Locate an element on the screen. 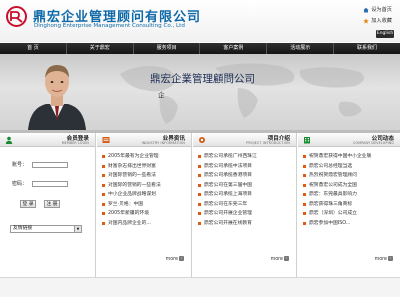 The width and height of the screenshot is (400, 297). building-icon is located at coordinates (307, 140).